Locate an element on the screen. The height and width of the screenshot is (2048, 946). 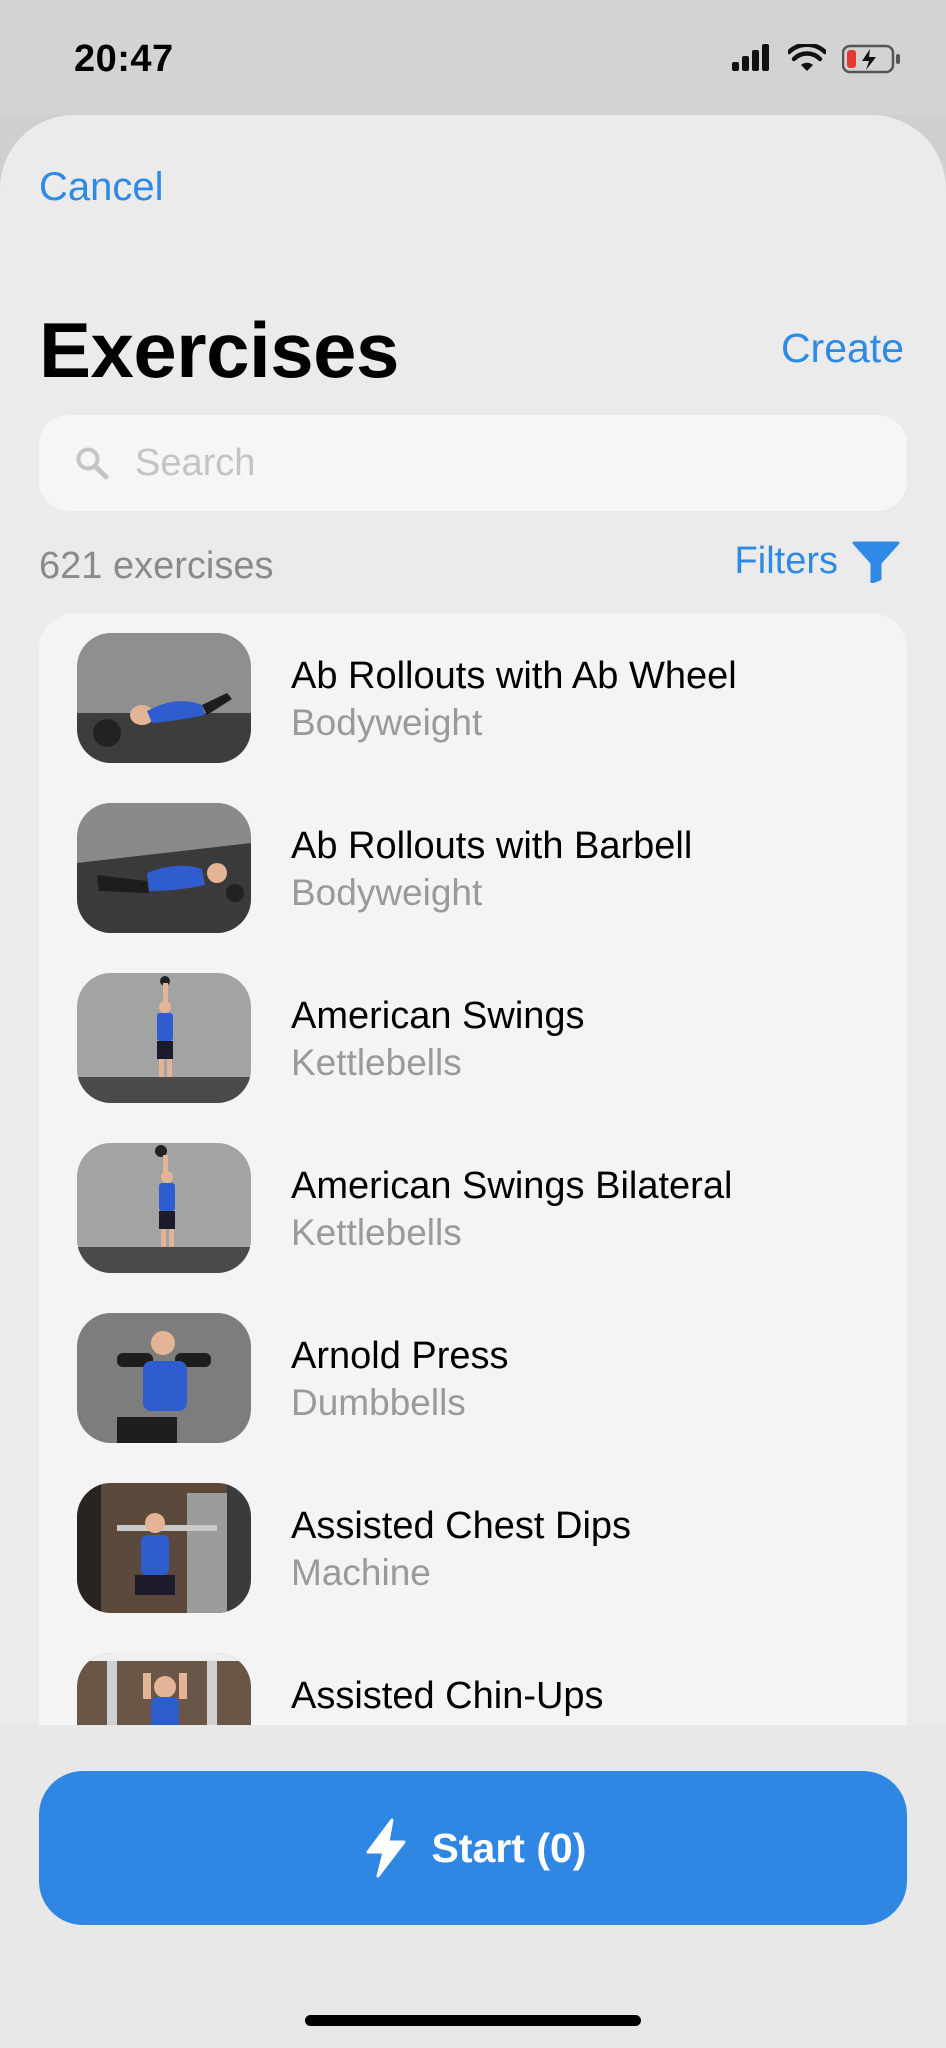
exercise-text: Ab Rollouts with Ab Wheel Bodyweight is located at coordinates (514, 700).